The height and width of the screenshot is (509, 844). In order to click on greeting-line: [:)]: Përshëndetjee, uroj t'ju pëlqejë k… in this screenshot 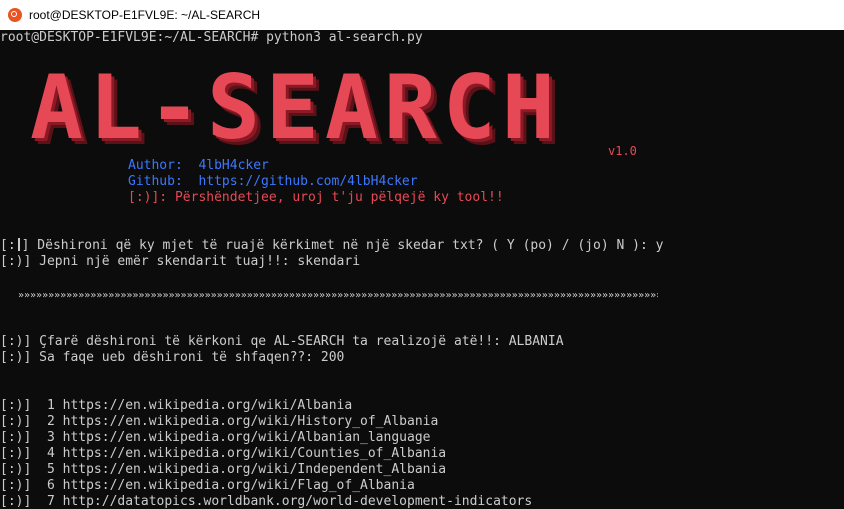, I will do `click(316, 197)`.